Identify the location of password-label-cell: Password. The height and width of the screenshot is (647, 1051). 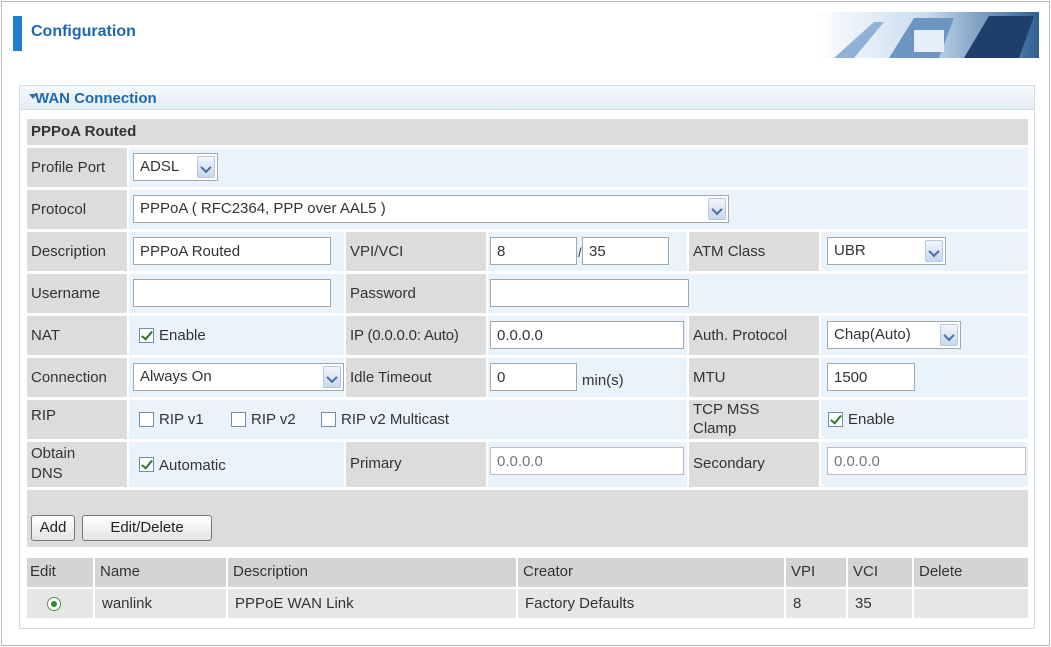
(416, 293).